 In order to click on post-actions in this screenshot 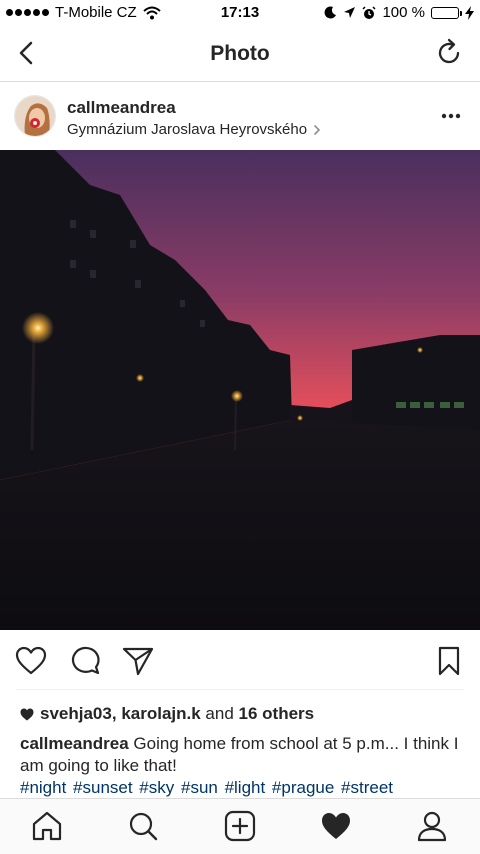, I will do `click(240, 660)`.